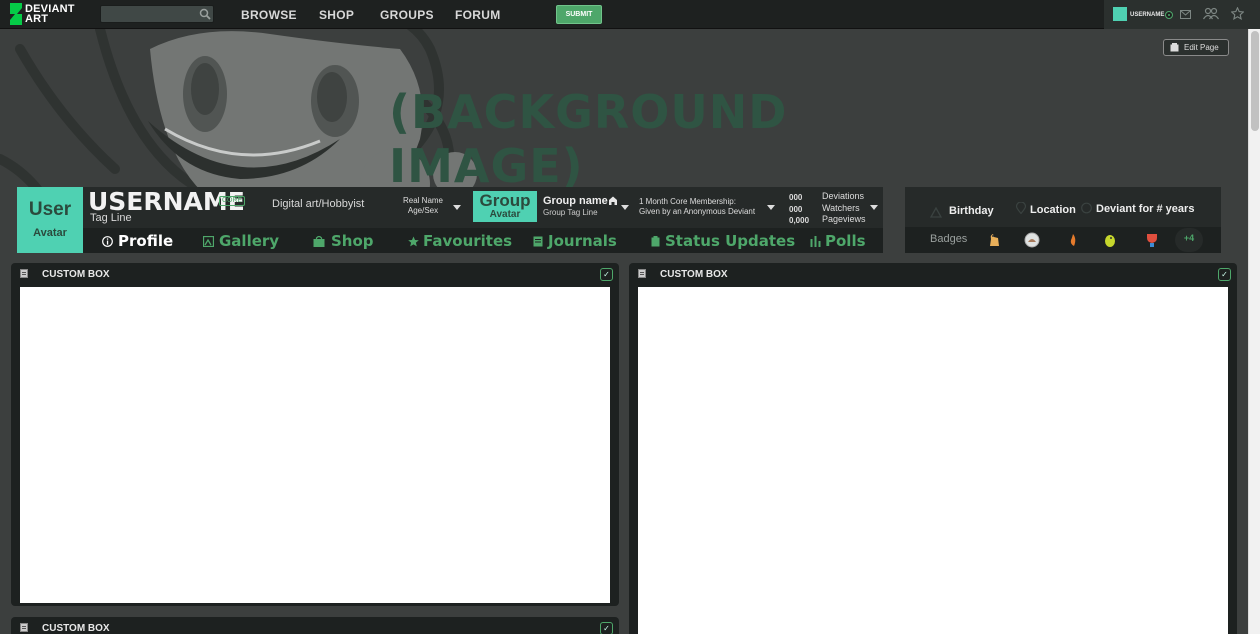 The height and width of the screenshot is (634, 1260). What do you see at coordinates (1073, 240) in the screenshot?
I see `flame-badge-icon` at bounding box center [1073, 240].